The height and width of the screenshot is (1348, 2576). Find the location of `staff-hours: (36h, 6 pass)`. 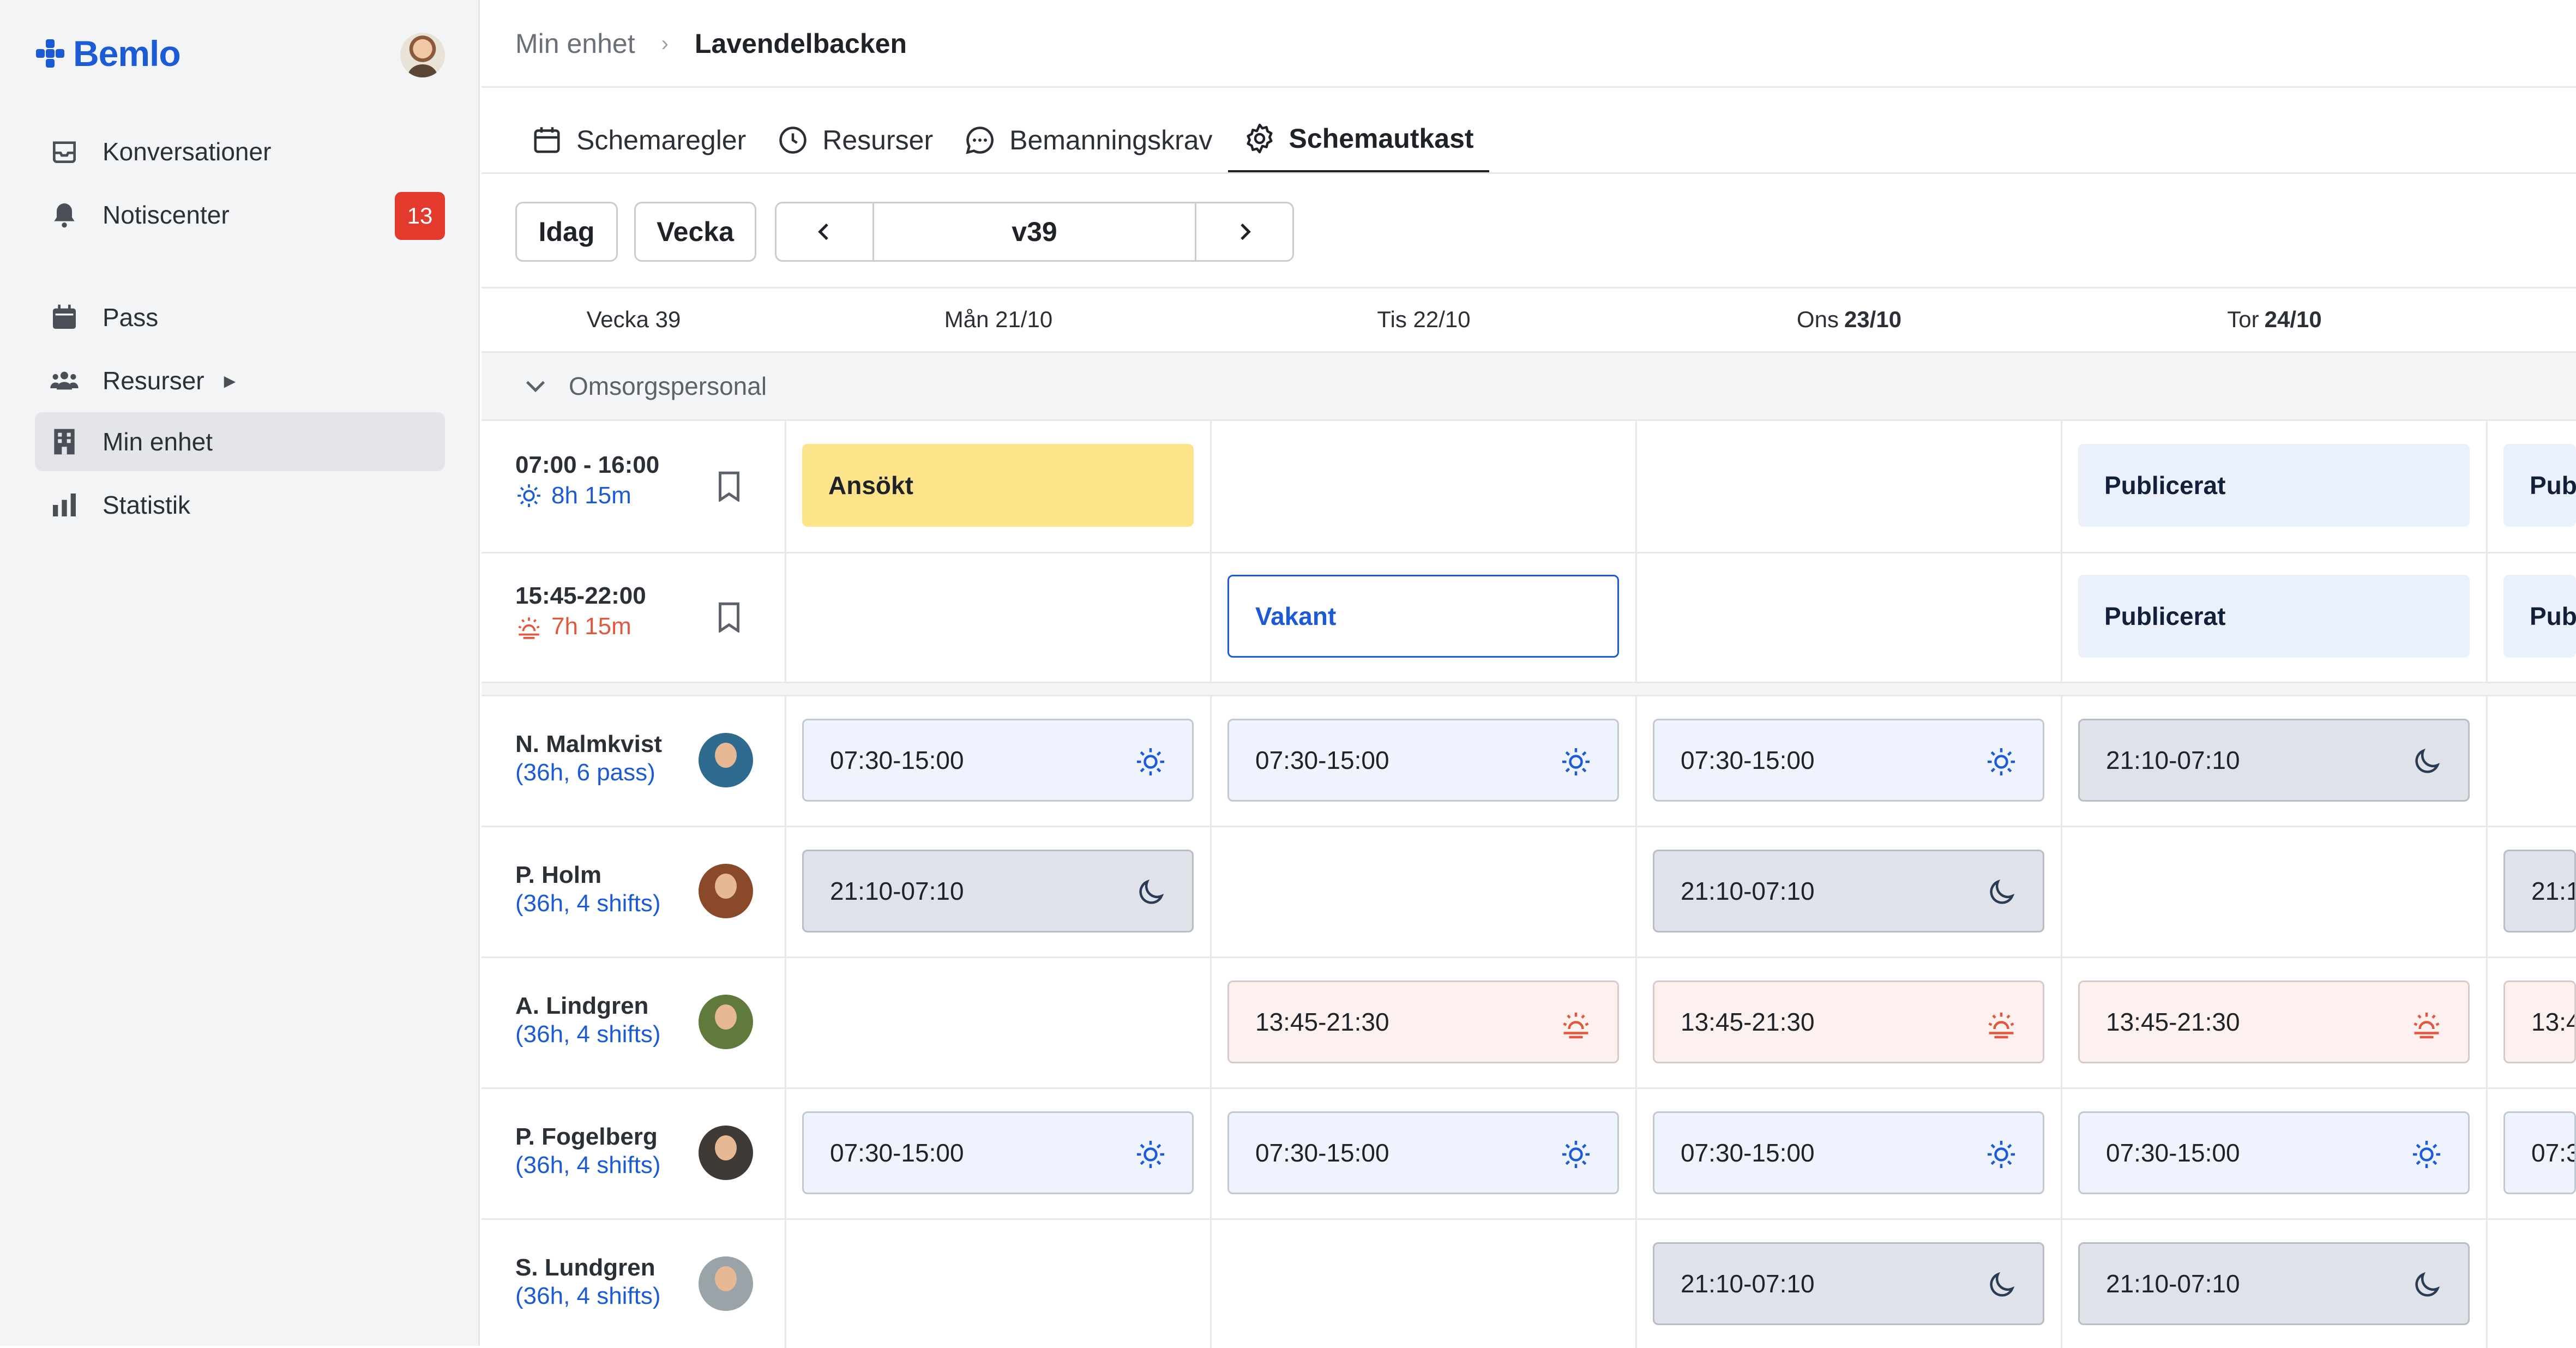

staff-hours: (36h, 6 pass) is located at coordinates (585, 773).